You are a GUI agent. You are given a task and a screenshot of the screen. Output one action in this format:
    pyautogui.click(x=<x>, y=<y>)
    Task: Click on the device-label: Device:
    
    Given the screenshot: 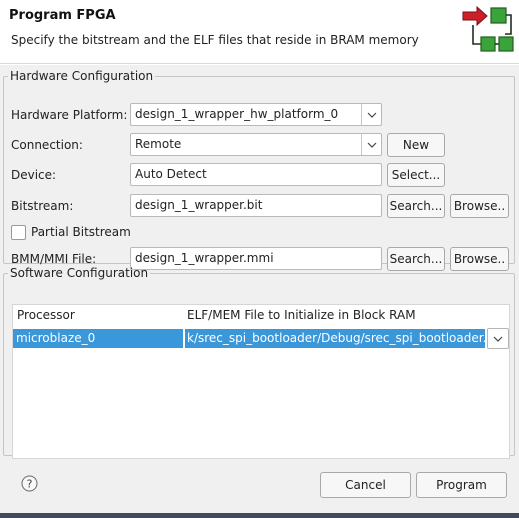 What is the action you would take?
    pyautogui.click(x=34, y=175)
    